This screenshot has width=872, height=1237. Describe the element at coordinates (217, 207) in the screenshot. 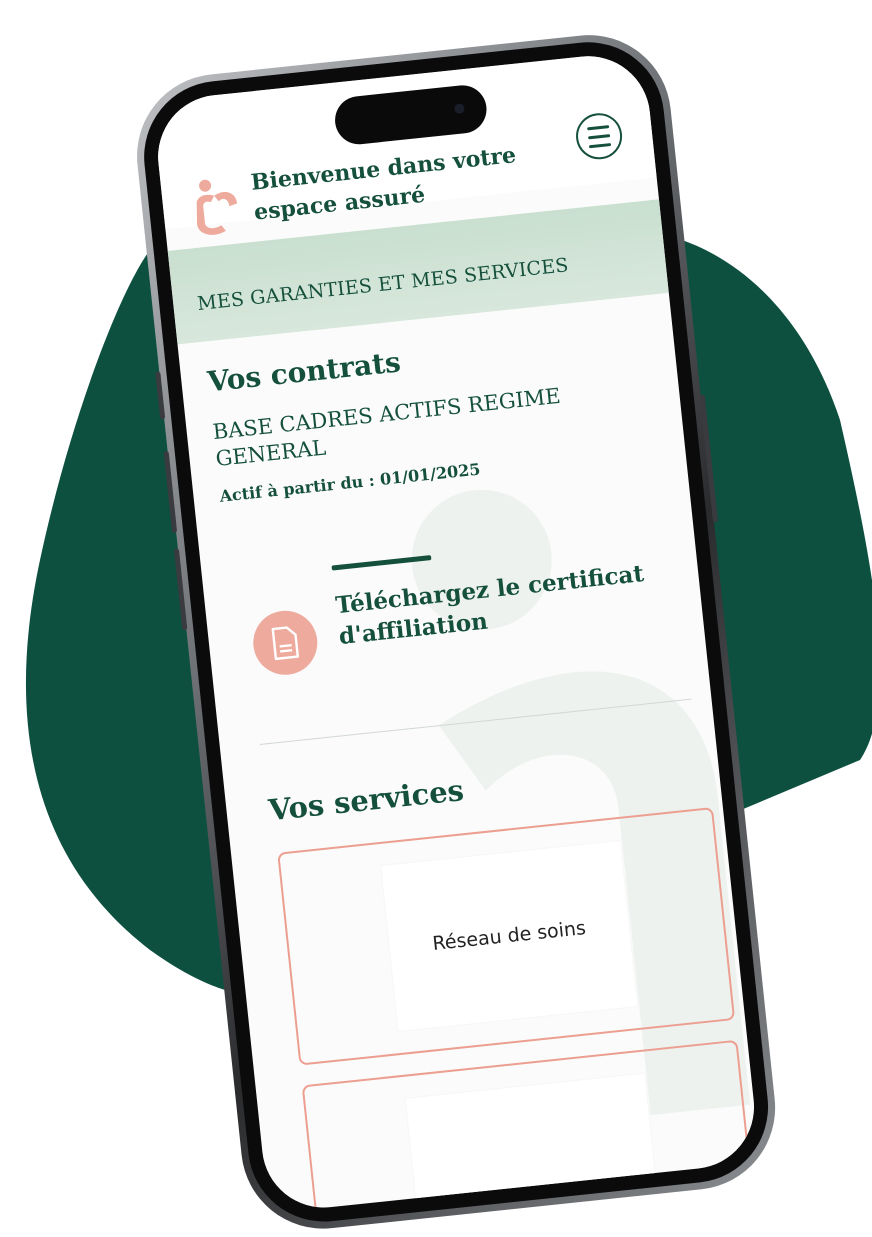

I see `brand-logo-icon` at that location.